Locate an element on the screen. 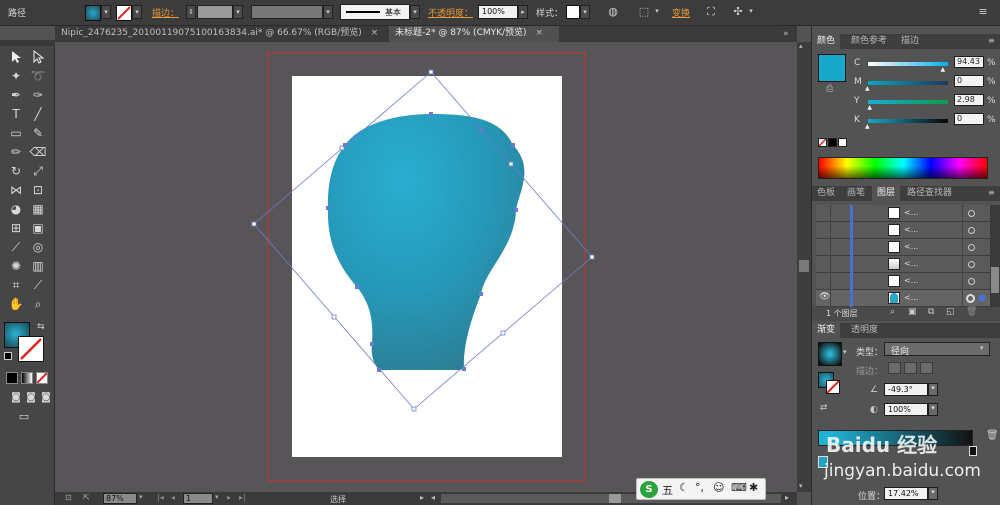 This screenshot has width=1000, height=505. selection-tool-icon is located at coordinates (16, 57).